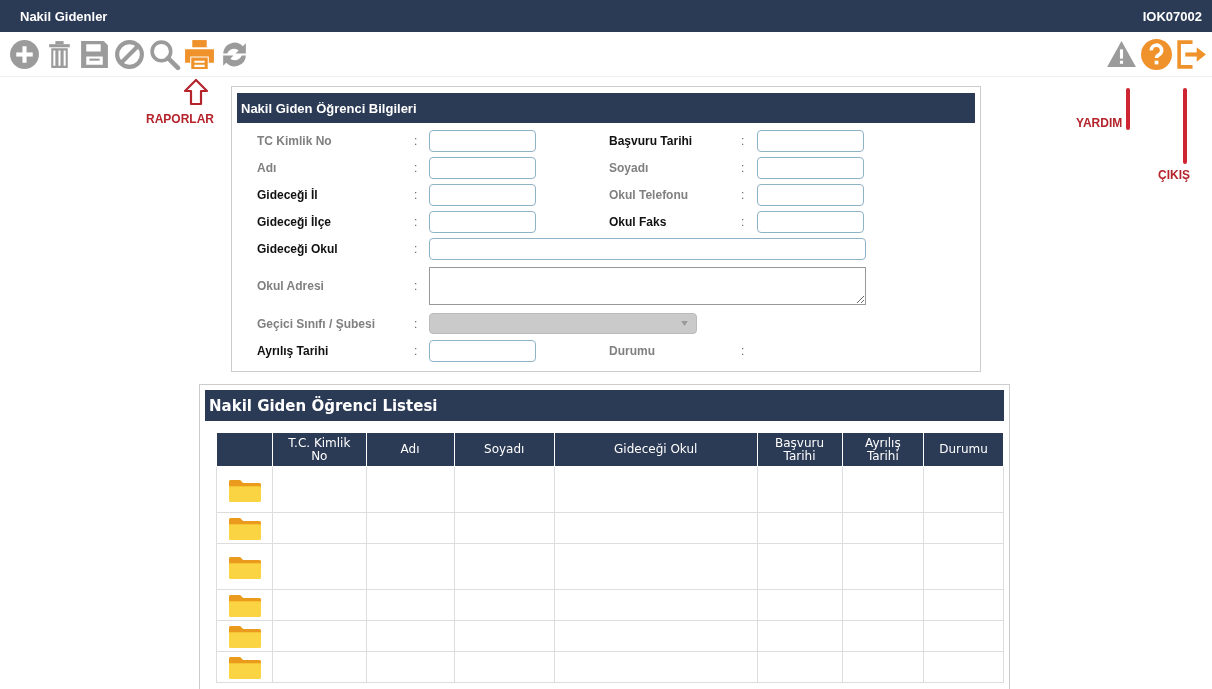  What do you see at coordinates (651, 140) in the screenshot?
I see `field-label: Başvuru Tarihi` at bounding box center [651, 140].